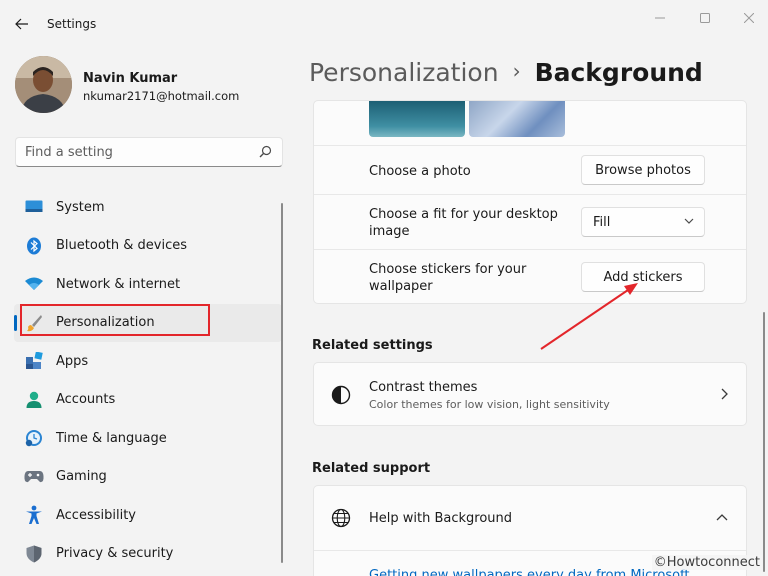 The height and width of the screenshot is (576, 768). What do you see at coordinates (764, 442) in the screenshot?
I see `main-scrollbar` at bounding box center [764, 442].